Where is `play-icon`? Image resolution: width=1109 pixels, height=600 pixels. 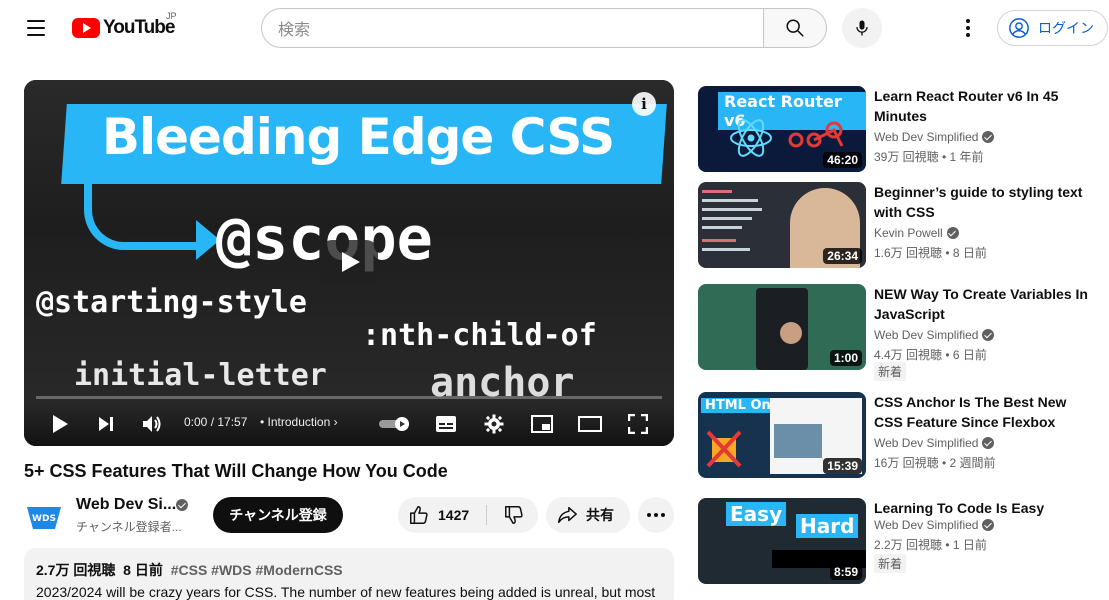 play-icon is located at coordinates (60, 424).